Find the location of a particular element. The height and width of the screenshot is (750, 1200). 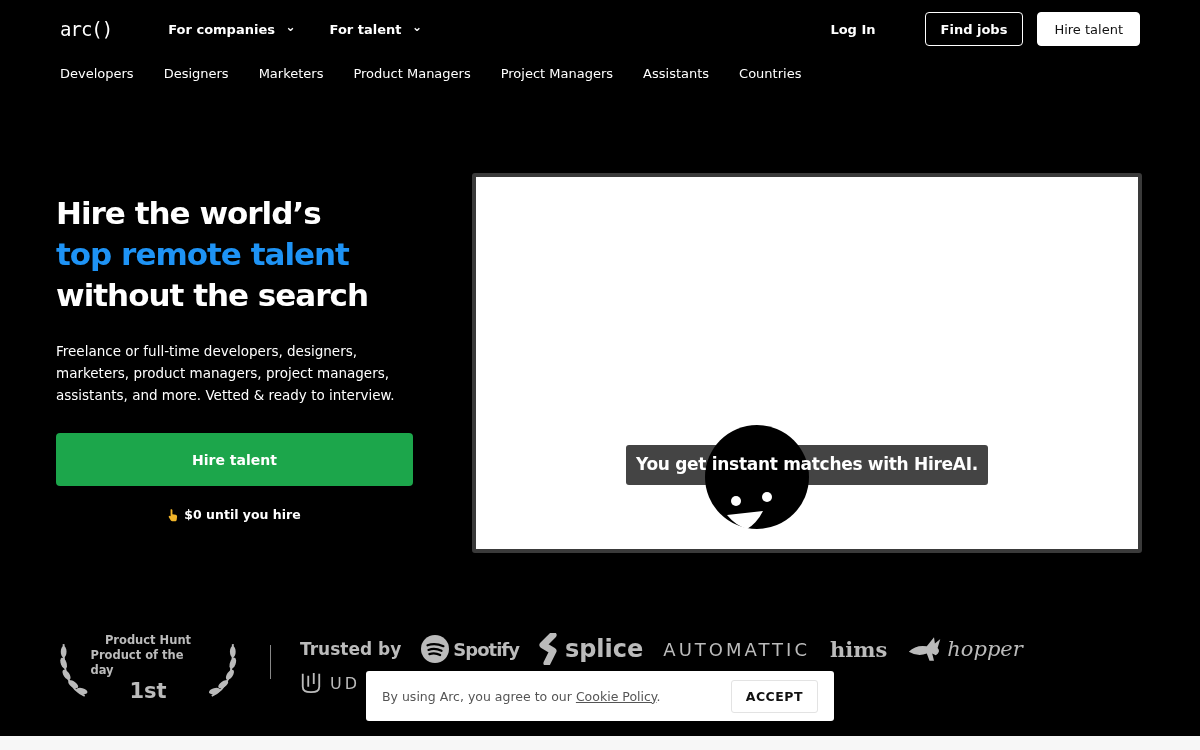

category-link: Product Managers is located at coordinates (412, 73).